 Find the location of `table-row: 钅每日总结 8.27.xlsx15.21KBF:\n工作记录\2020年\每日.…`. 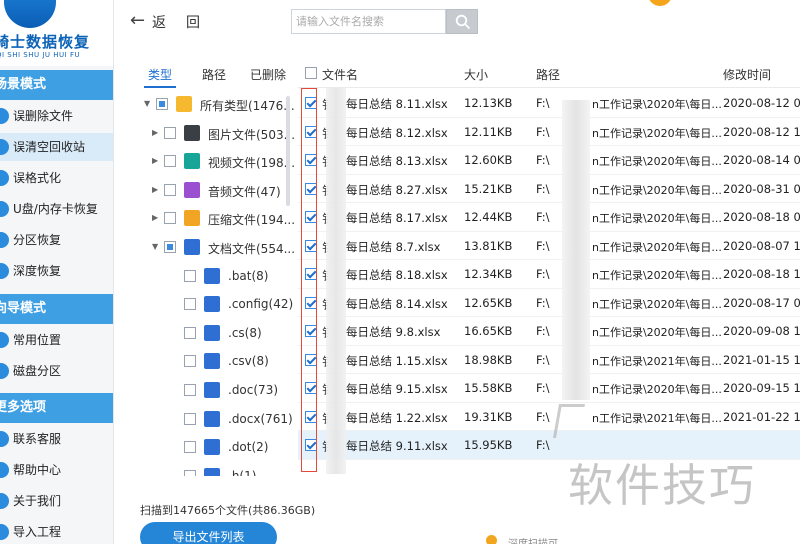

table-row: 钅每日总结 8.27.xlsx15.21KBF:\n工作记录\2020年\每日.… is located at coordinates (549, 189).